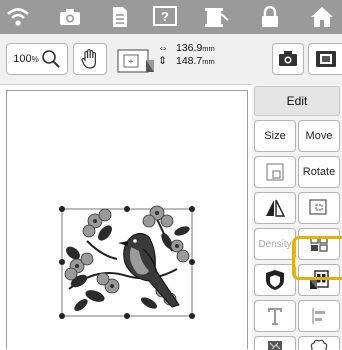 Image resolution: width=342 pixels, height=350 pixels. I want to click on background-view-button, so click(325, 59).